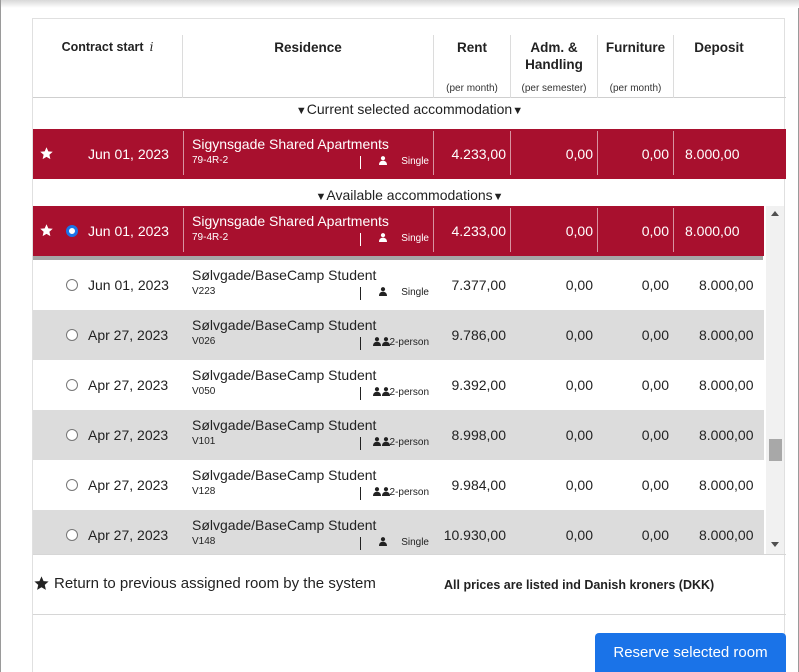 This screenshot has height=672, width=799. Describe the element at coordinates (635, 47) in the screenshot. I see `header-furniture-label: Furniture` at that location.